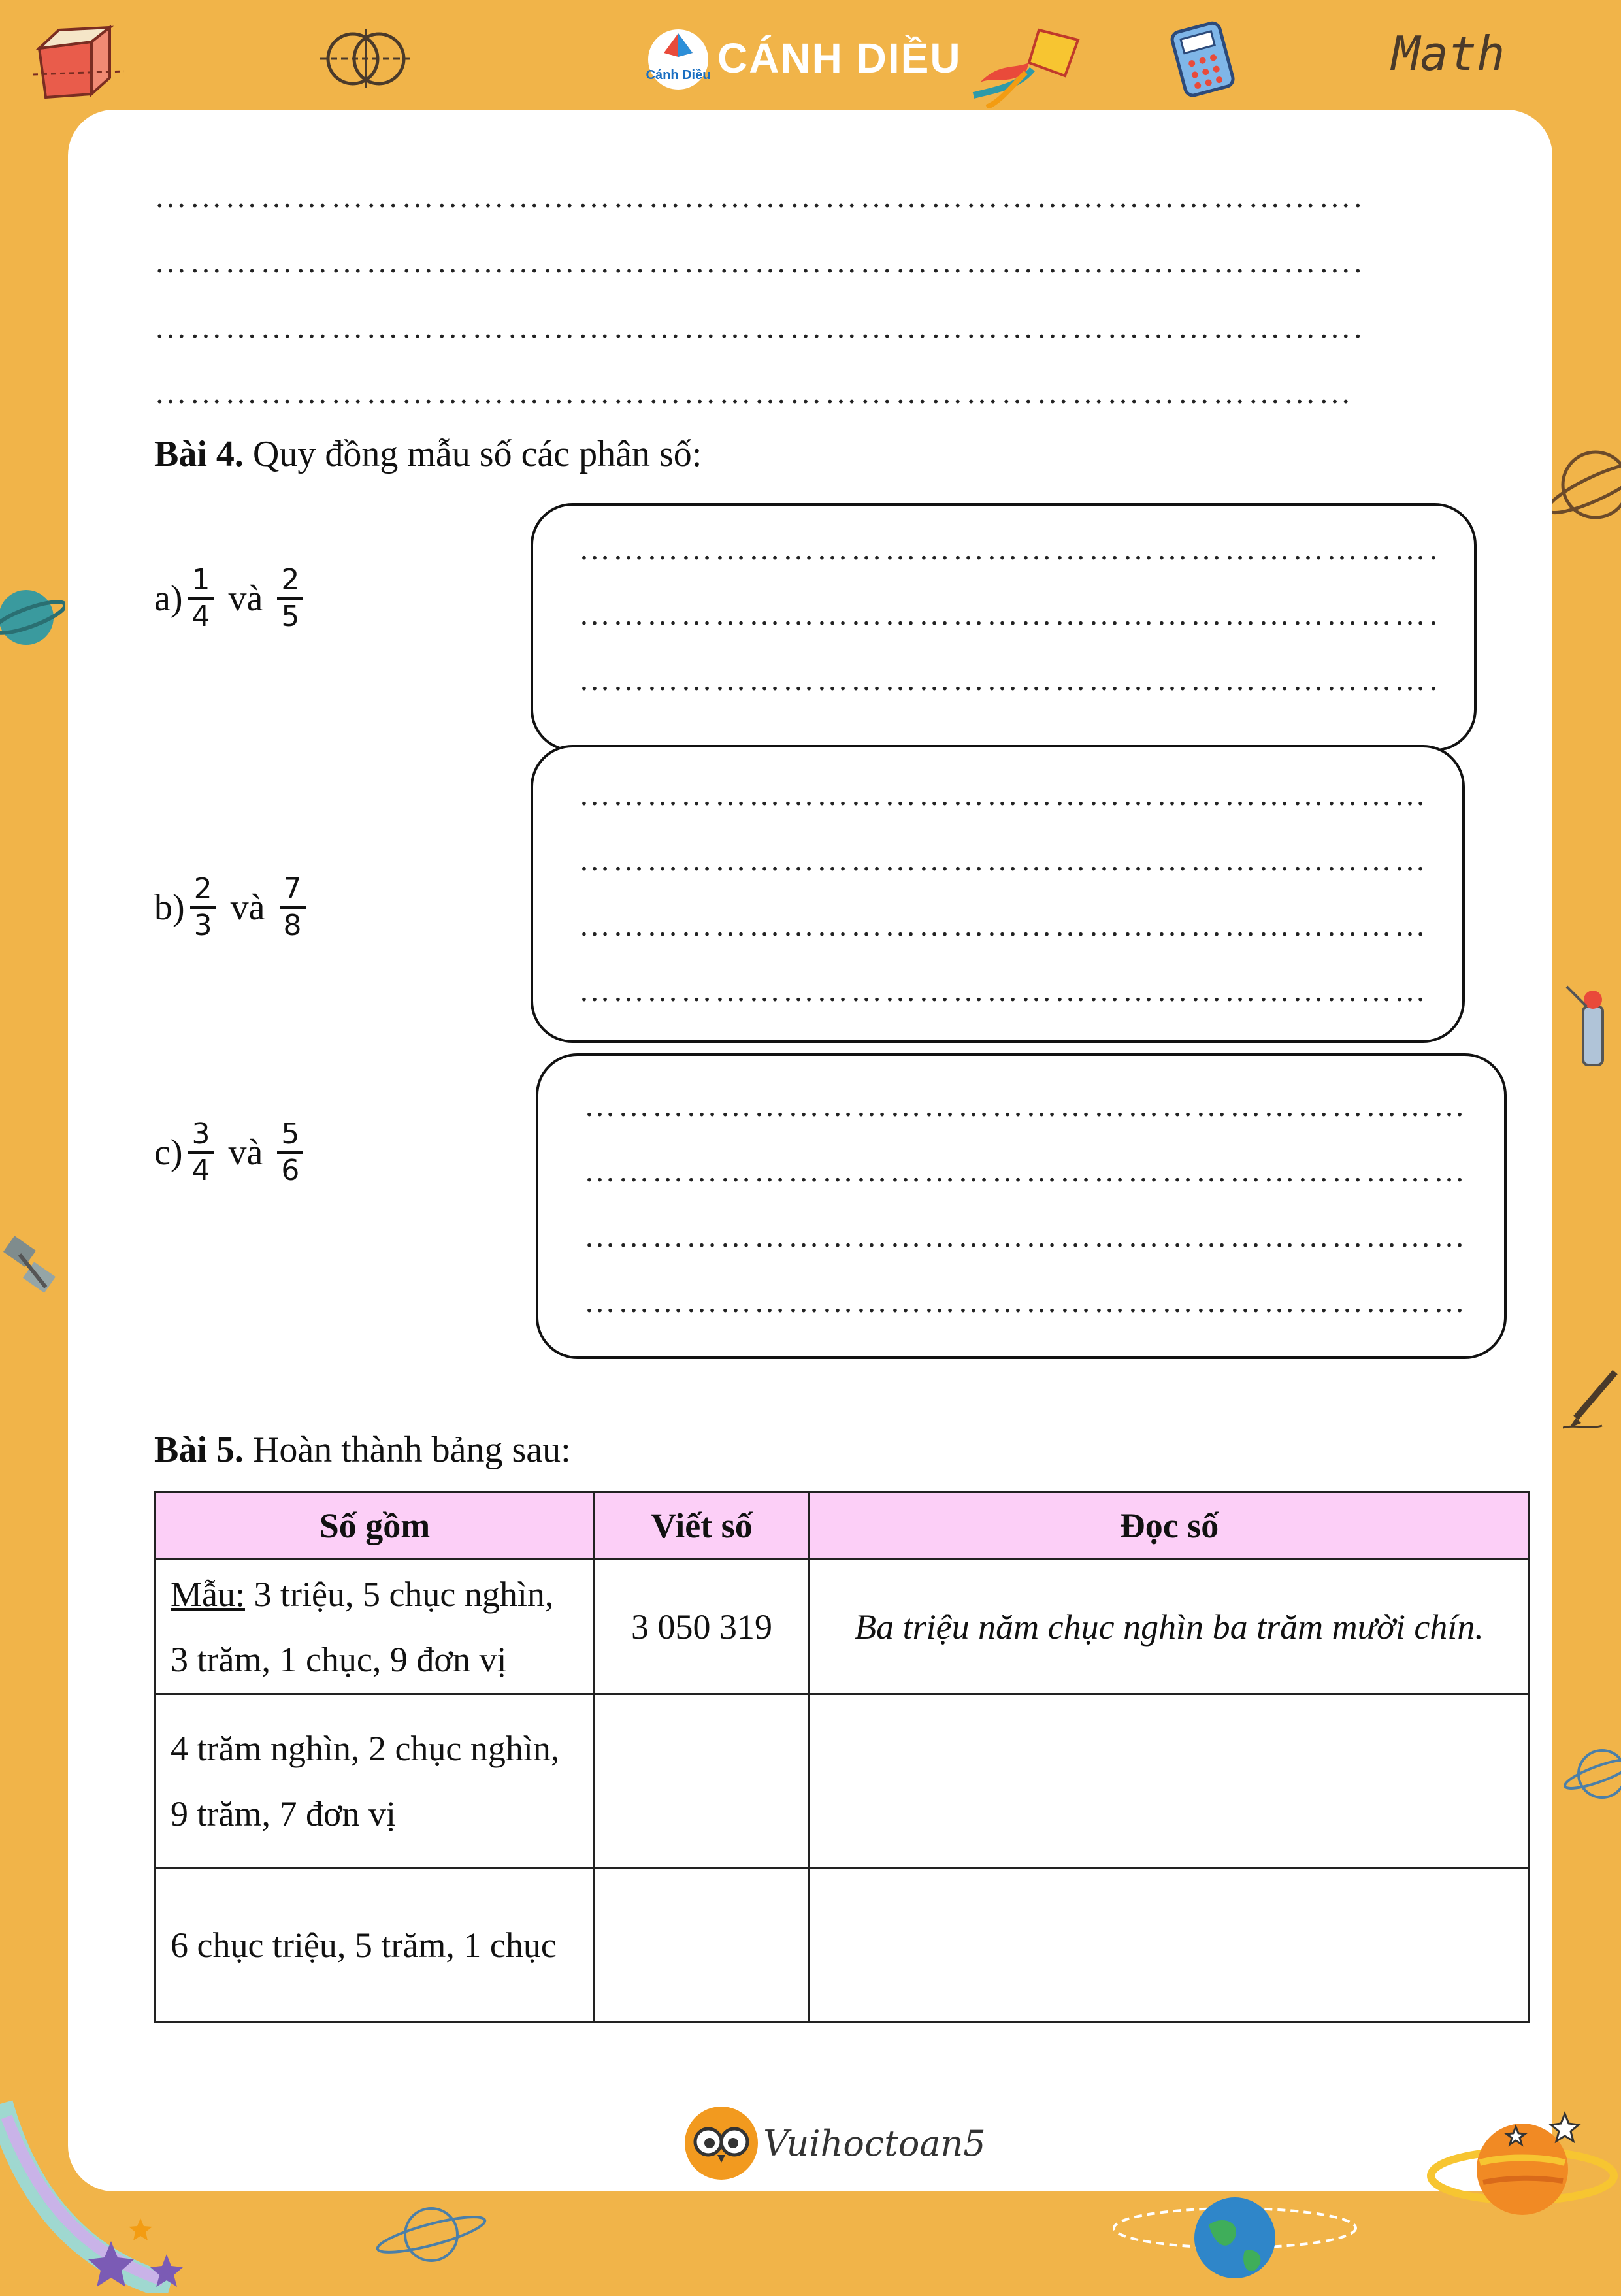 This screenshot has width=1621, height=2296. Describe the element at coordinates (1235, 2242) in the screenshot. I see `globe-icon` at that location.